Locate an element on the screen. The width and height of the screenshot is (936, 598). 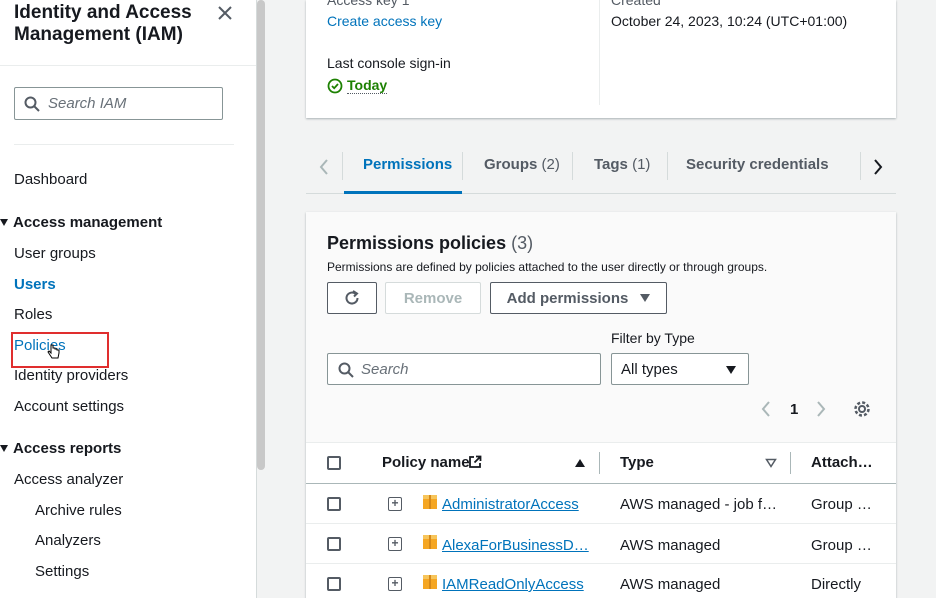
remove-button: Remove is located at coordinates (433, 298).